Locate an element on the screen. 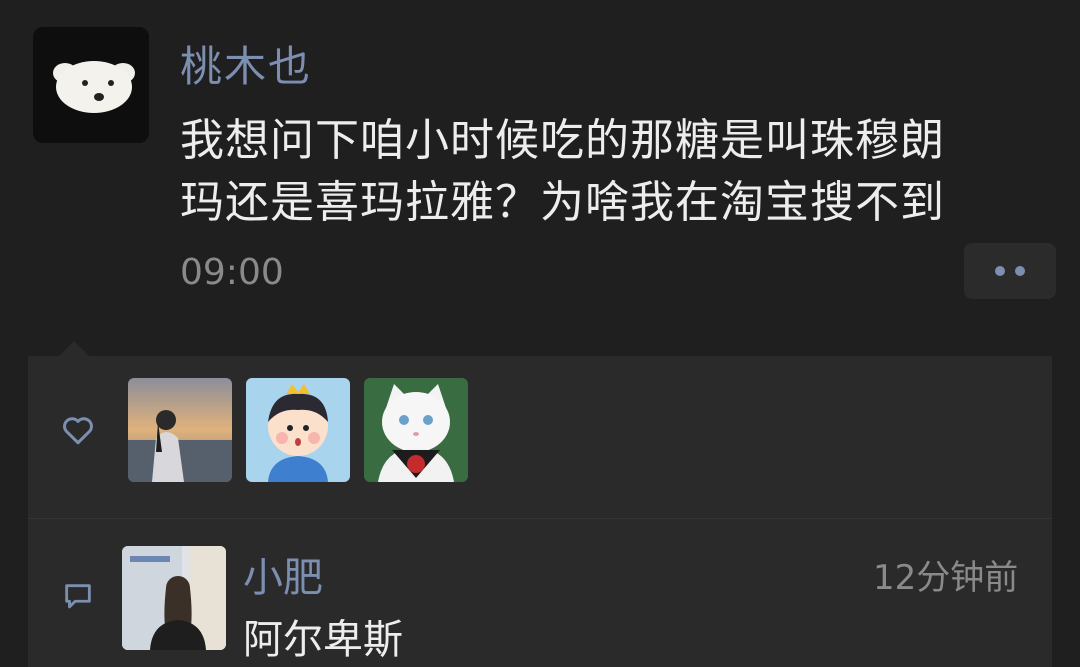 The height and width of the screenshot is (667, 1080). poster-avatar is located at coordinates (91, 85).